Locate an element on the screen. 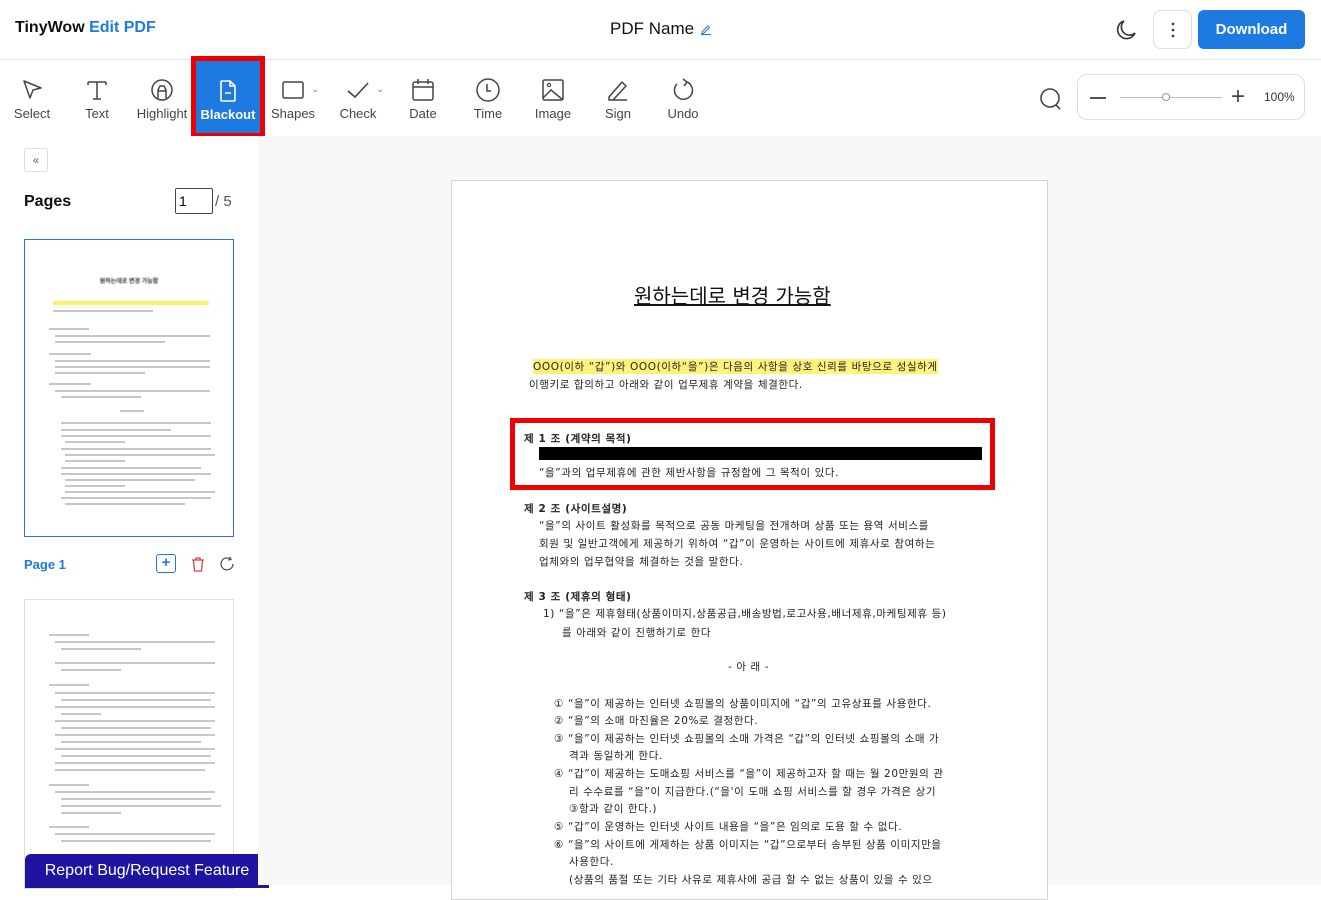 The image size is (1321, 900). tool-label: Text is located at coordinates (97, 113).